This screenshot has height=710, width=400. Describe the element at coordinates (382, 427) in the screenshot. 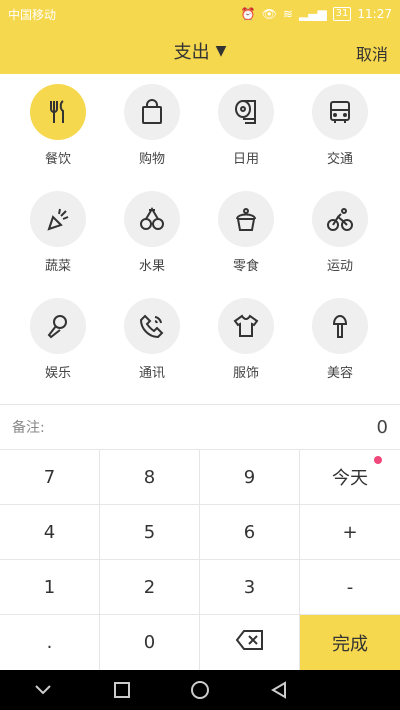

I see `amount-display: 0` at that location.